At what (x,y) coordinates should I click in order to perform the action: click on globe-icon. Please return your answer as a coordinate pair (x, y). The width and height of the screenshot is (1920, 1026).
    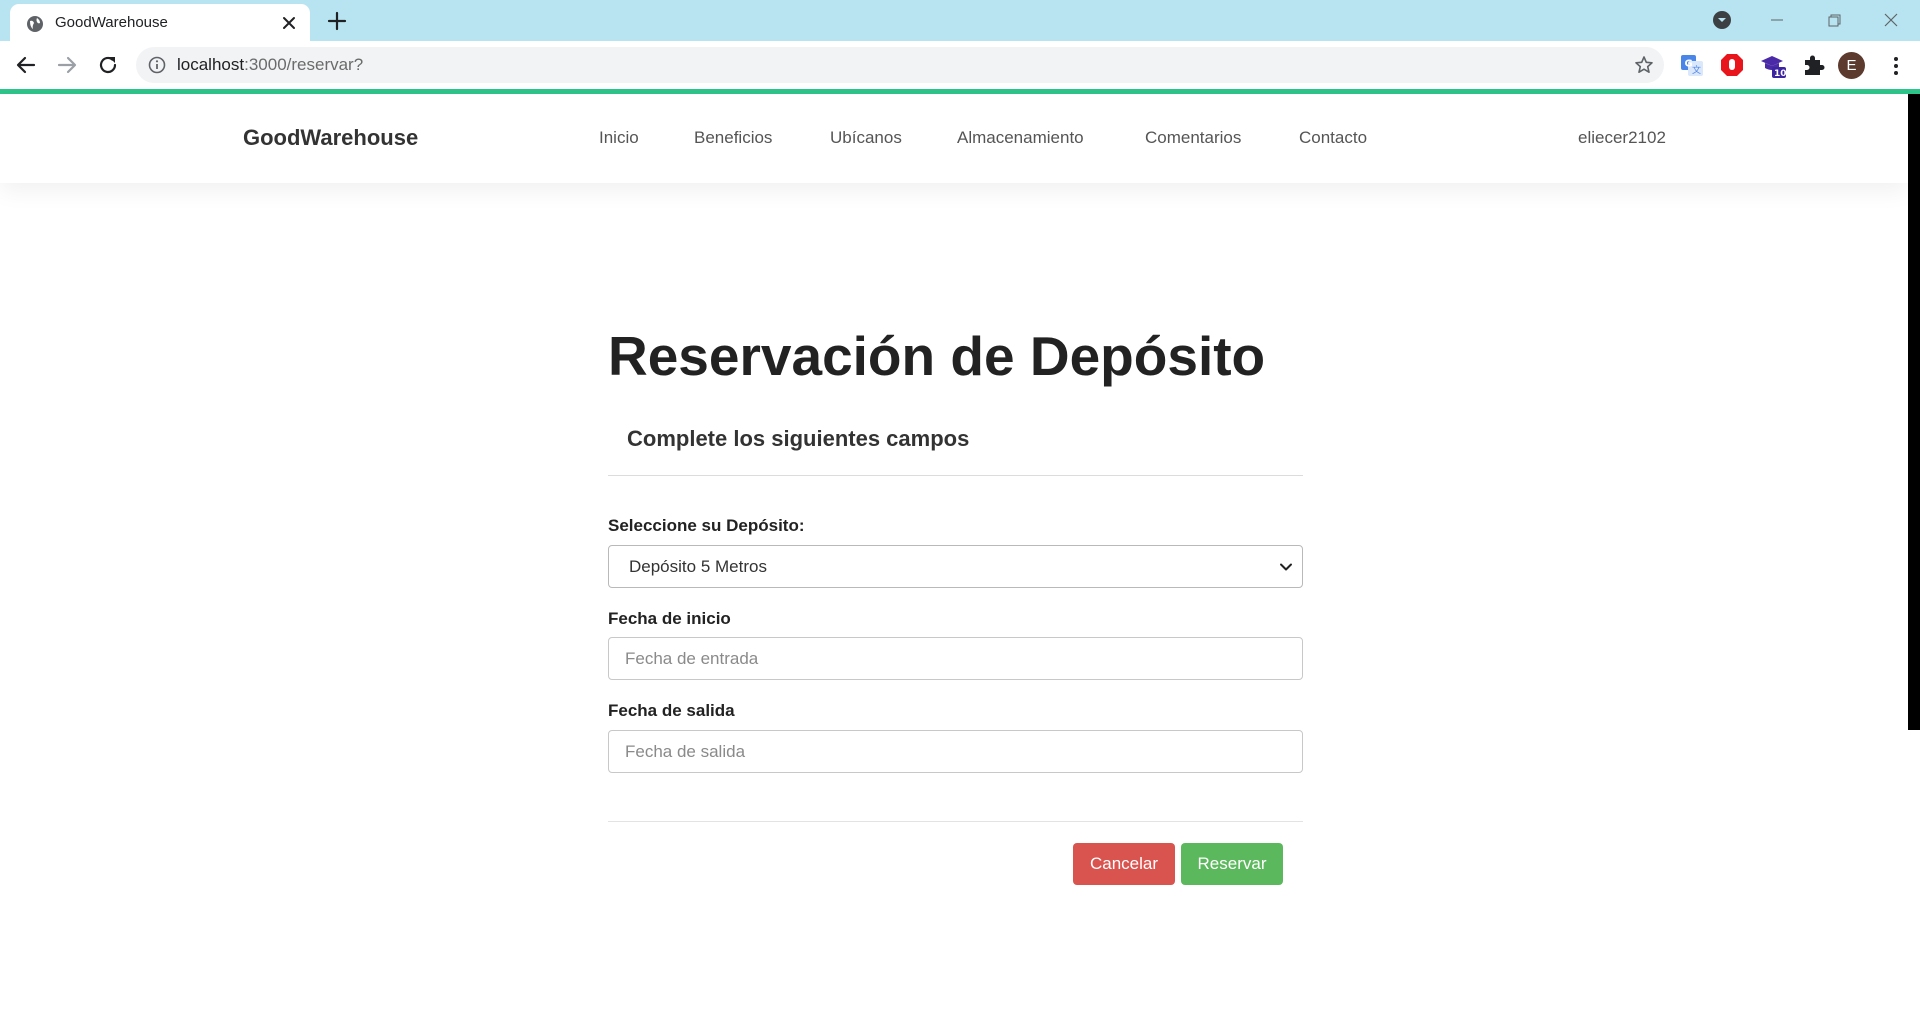
    Looking at the image, I should click on (35, 24).